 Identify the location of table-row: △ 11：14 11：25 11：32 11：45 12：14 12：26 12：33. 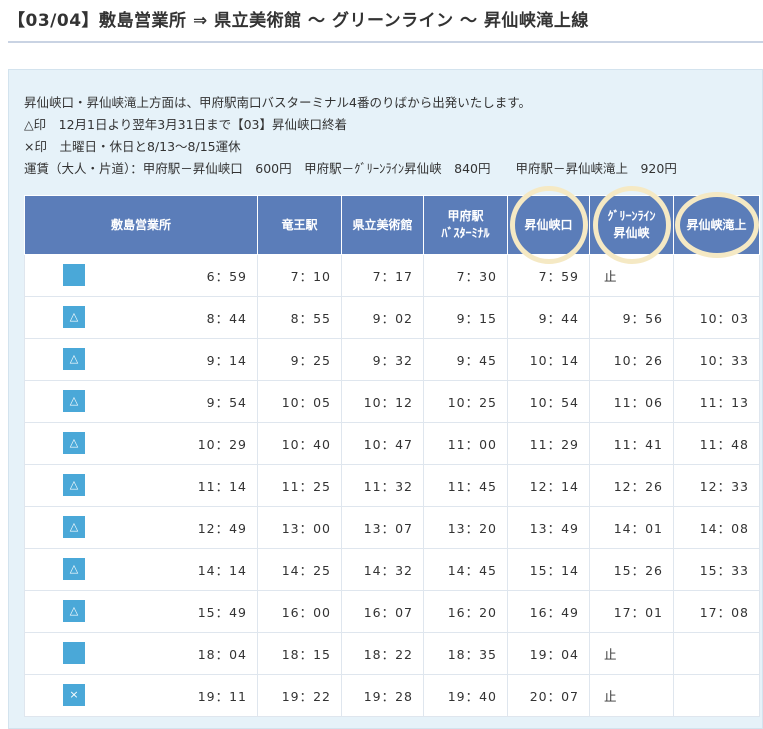
(392, 485).